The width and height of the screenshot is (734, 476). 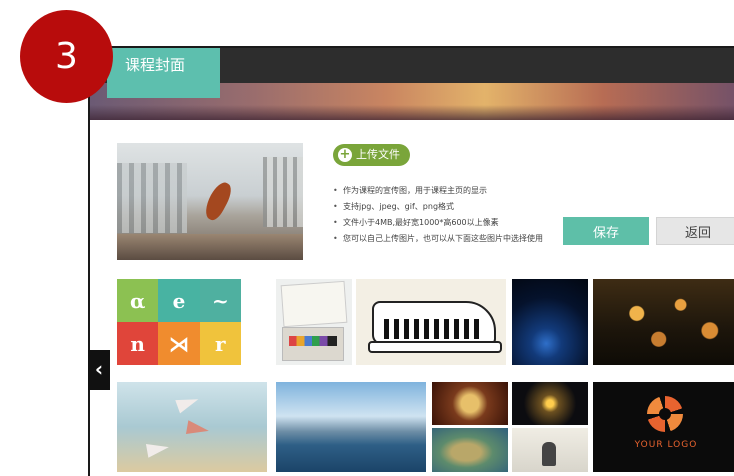 I want to click on note-item: 您可以自己上传图片，也可以从下面这些图片中选择使用, so click(x=438, y=239).